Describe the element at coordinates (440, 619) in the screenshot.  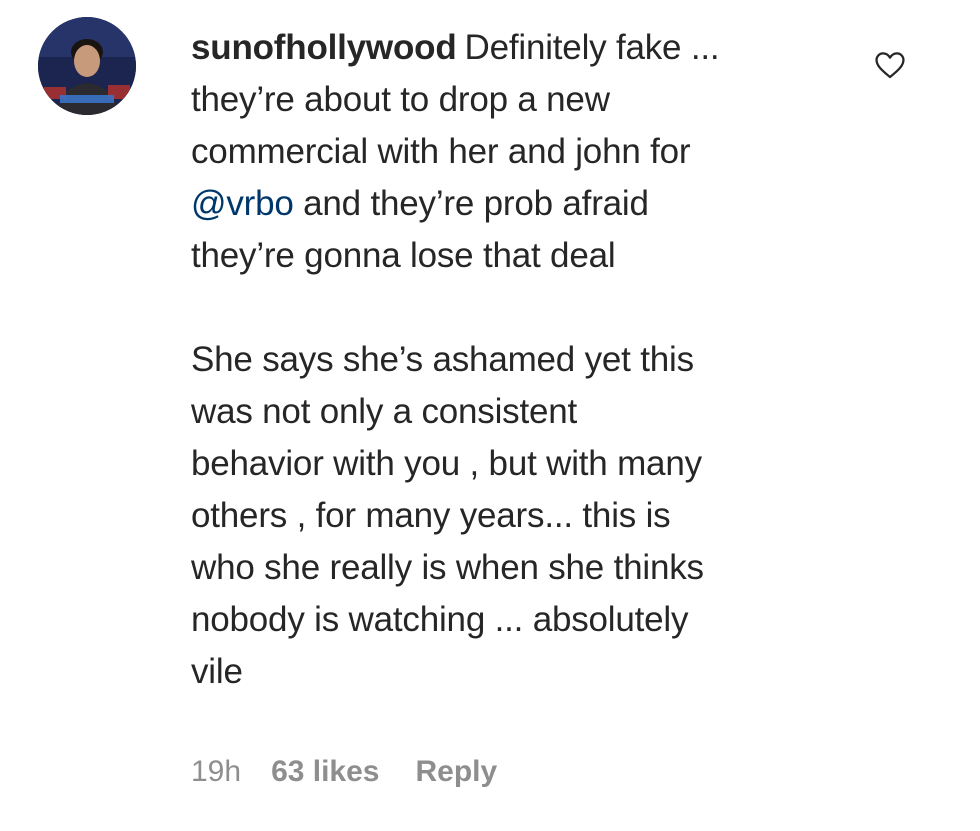
I see `comment-text-line: nobody is watching ... absolutely` at that location.